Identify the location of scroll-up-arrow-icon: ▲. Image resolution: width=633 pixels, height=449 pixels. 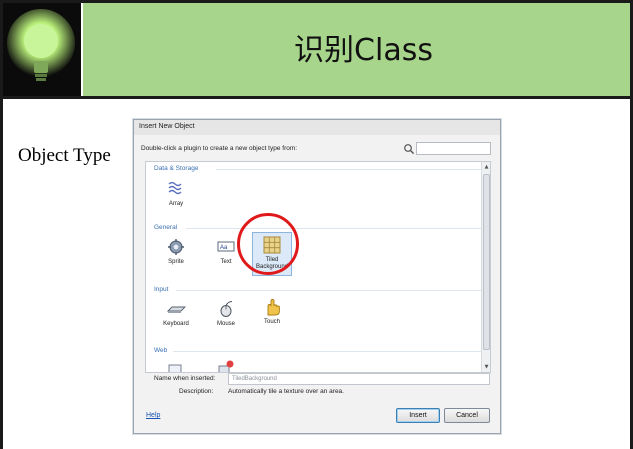
(486, 167).